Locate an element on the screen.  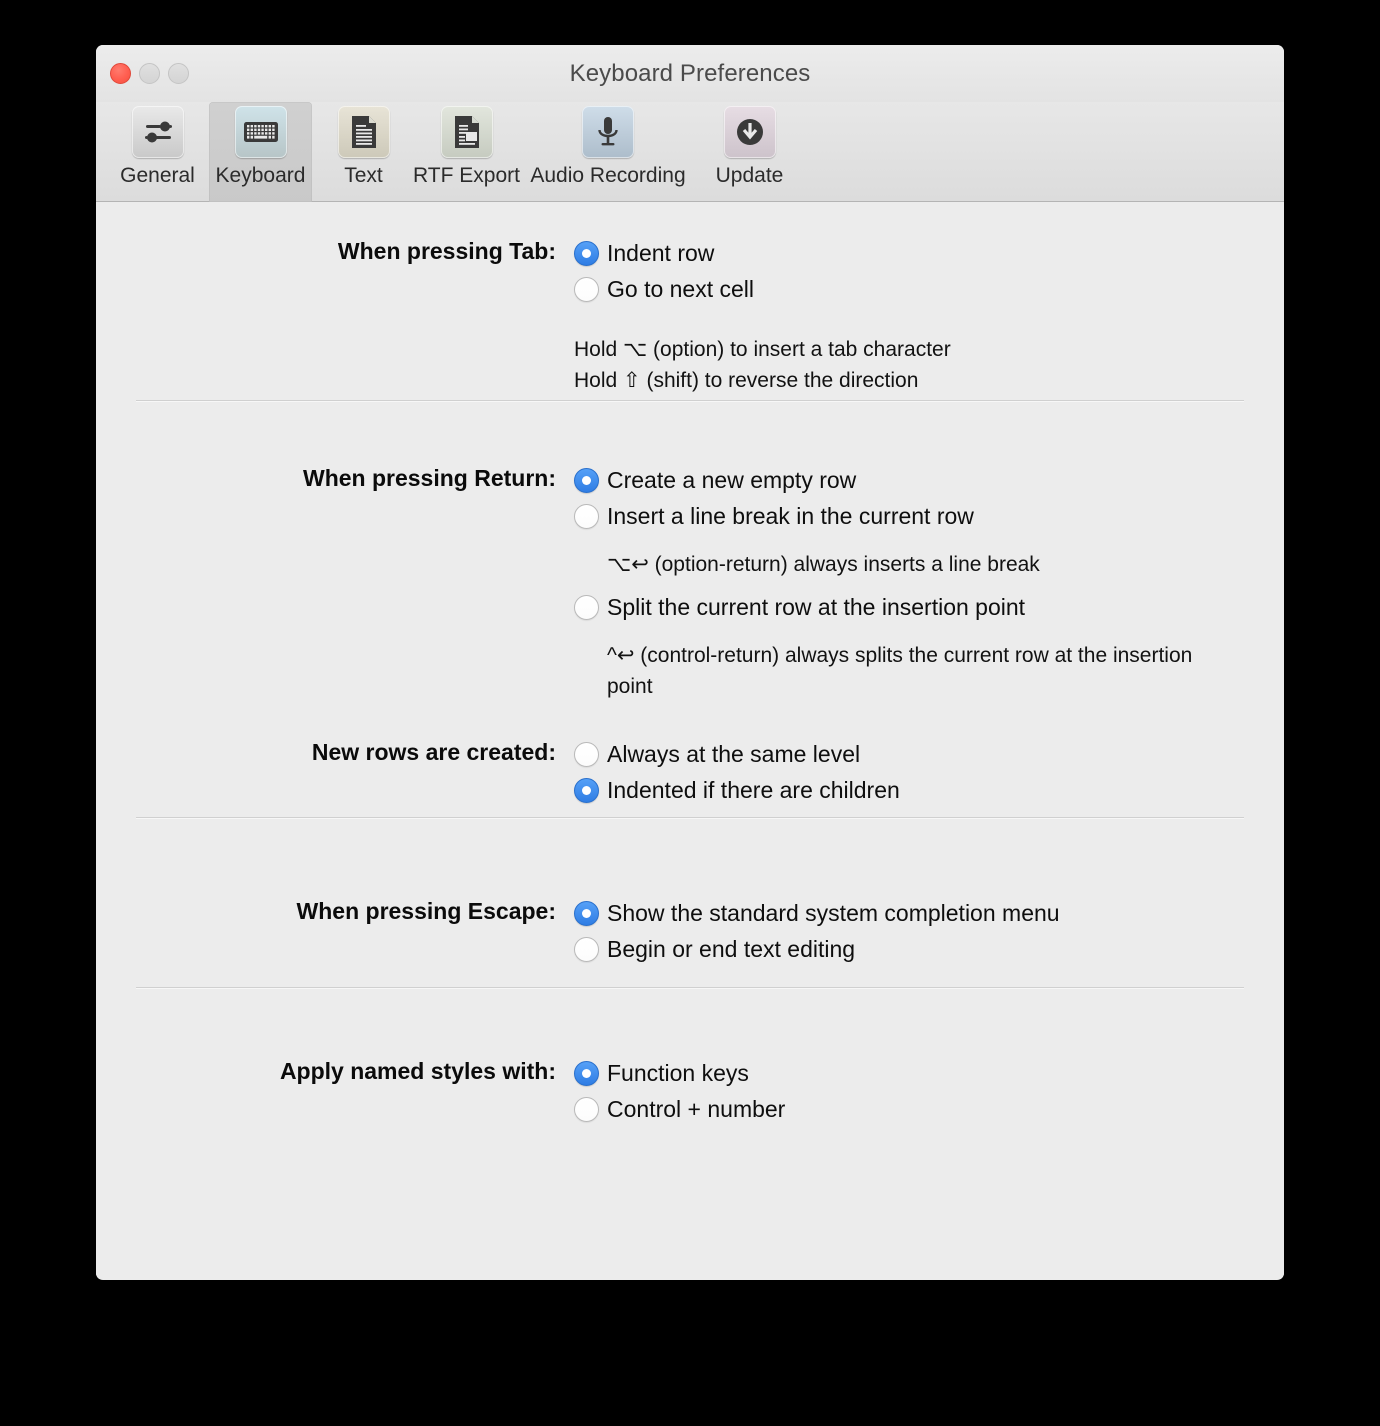
pressing-return-label: When pressing Return: is located at coordinates (429, 478).